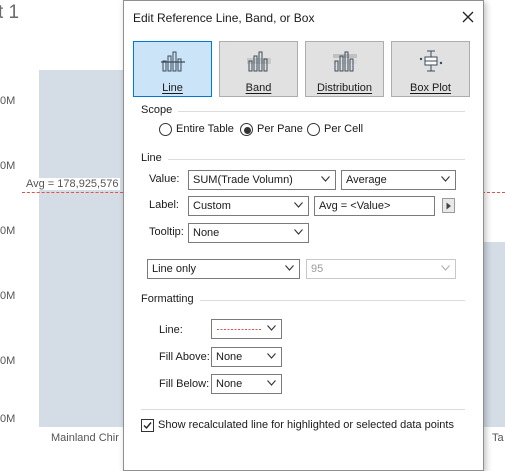  I want to click on label-type-select: Custom, so click(248, 206).